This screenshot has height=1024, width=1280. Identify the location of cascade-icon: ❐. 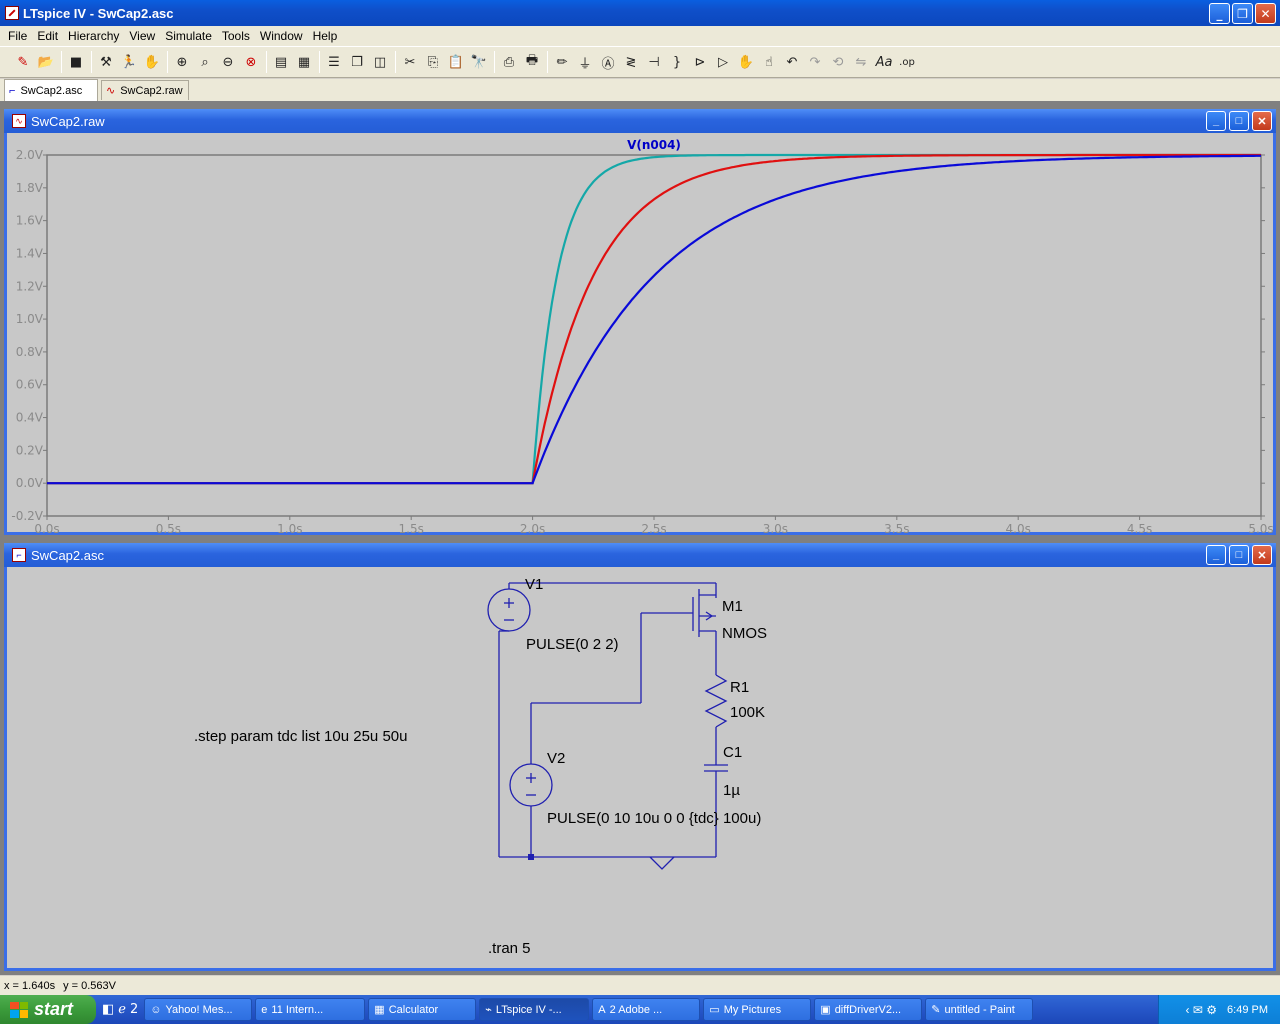
(357, 62).